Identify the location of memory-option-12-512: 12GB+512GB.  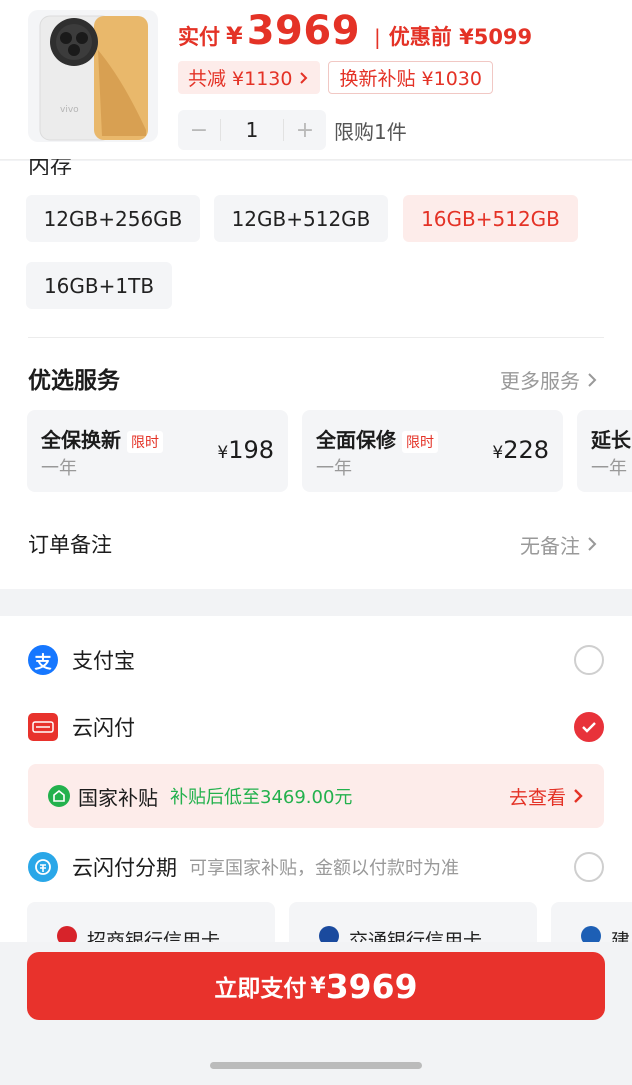
(301, 218).